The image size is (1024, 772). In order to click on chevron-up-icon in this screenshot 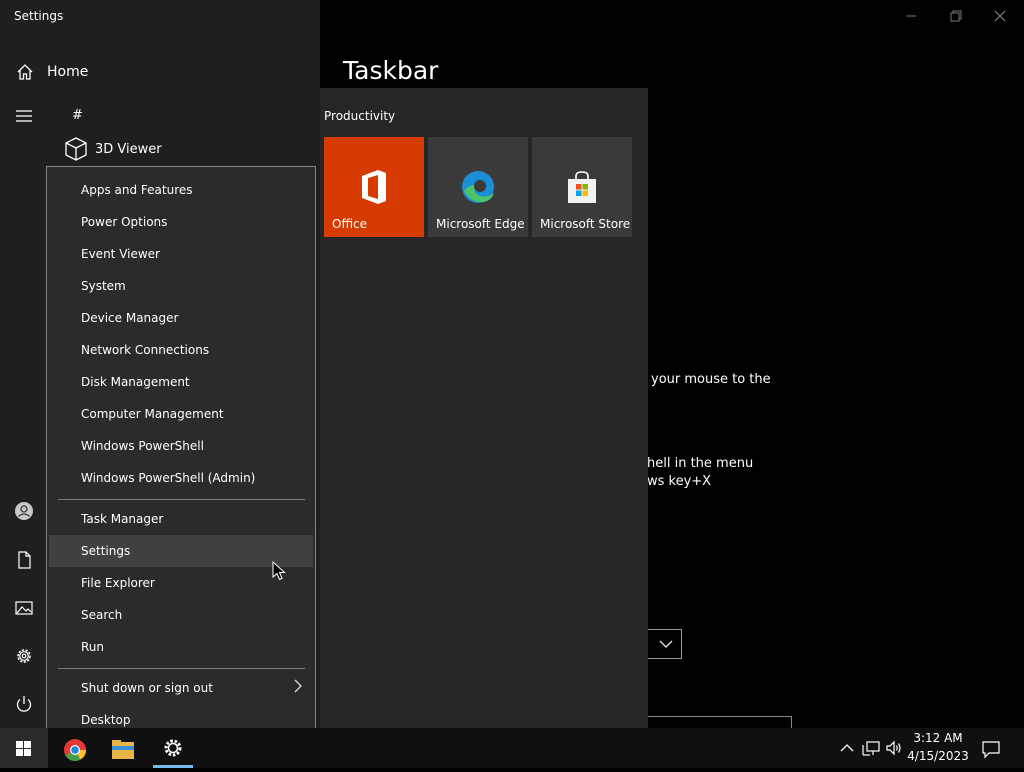, I will do `click(847, 748)`.